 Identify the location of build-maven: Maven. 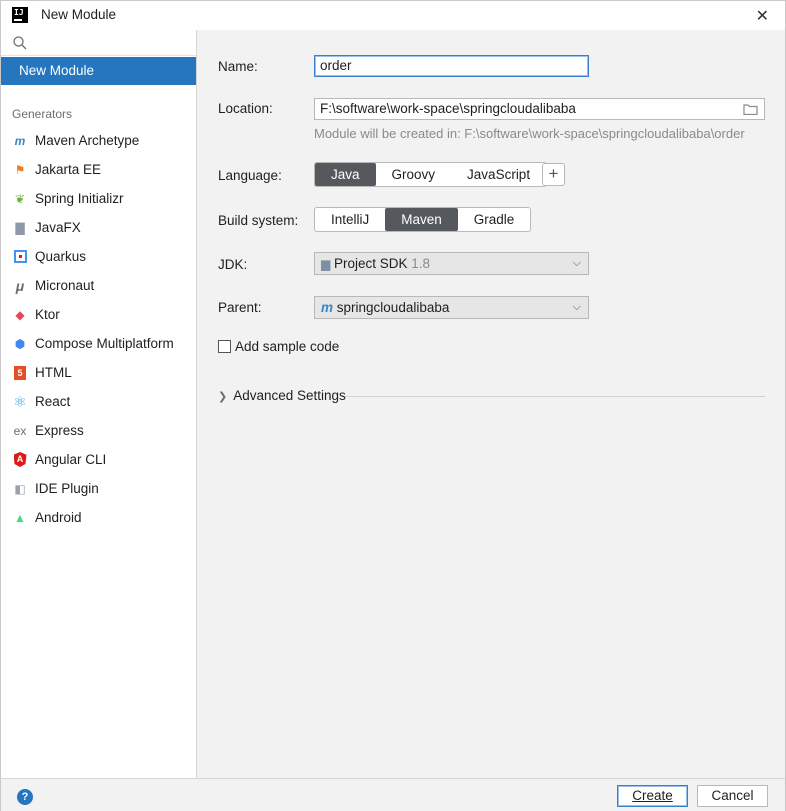
(421, 219).